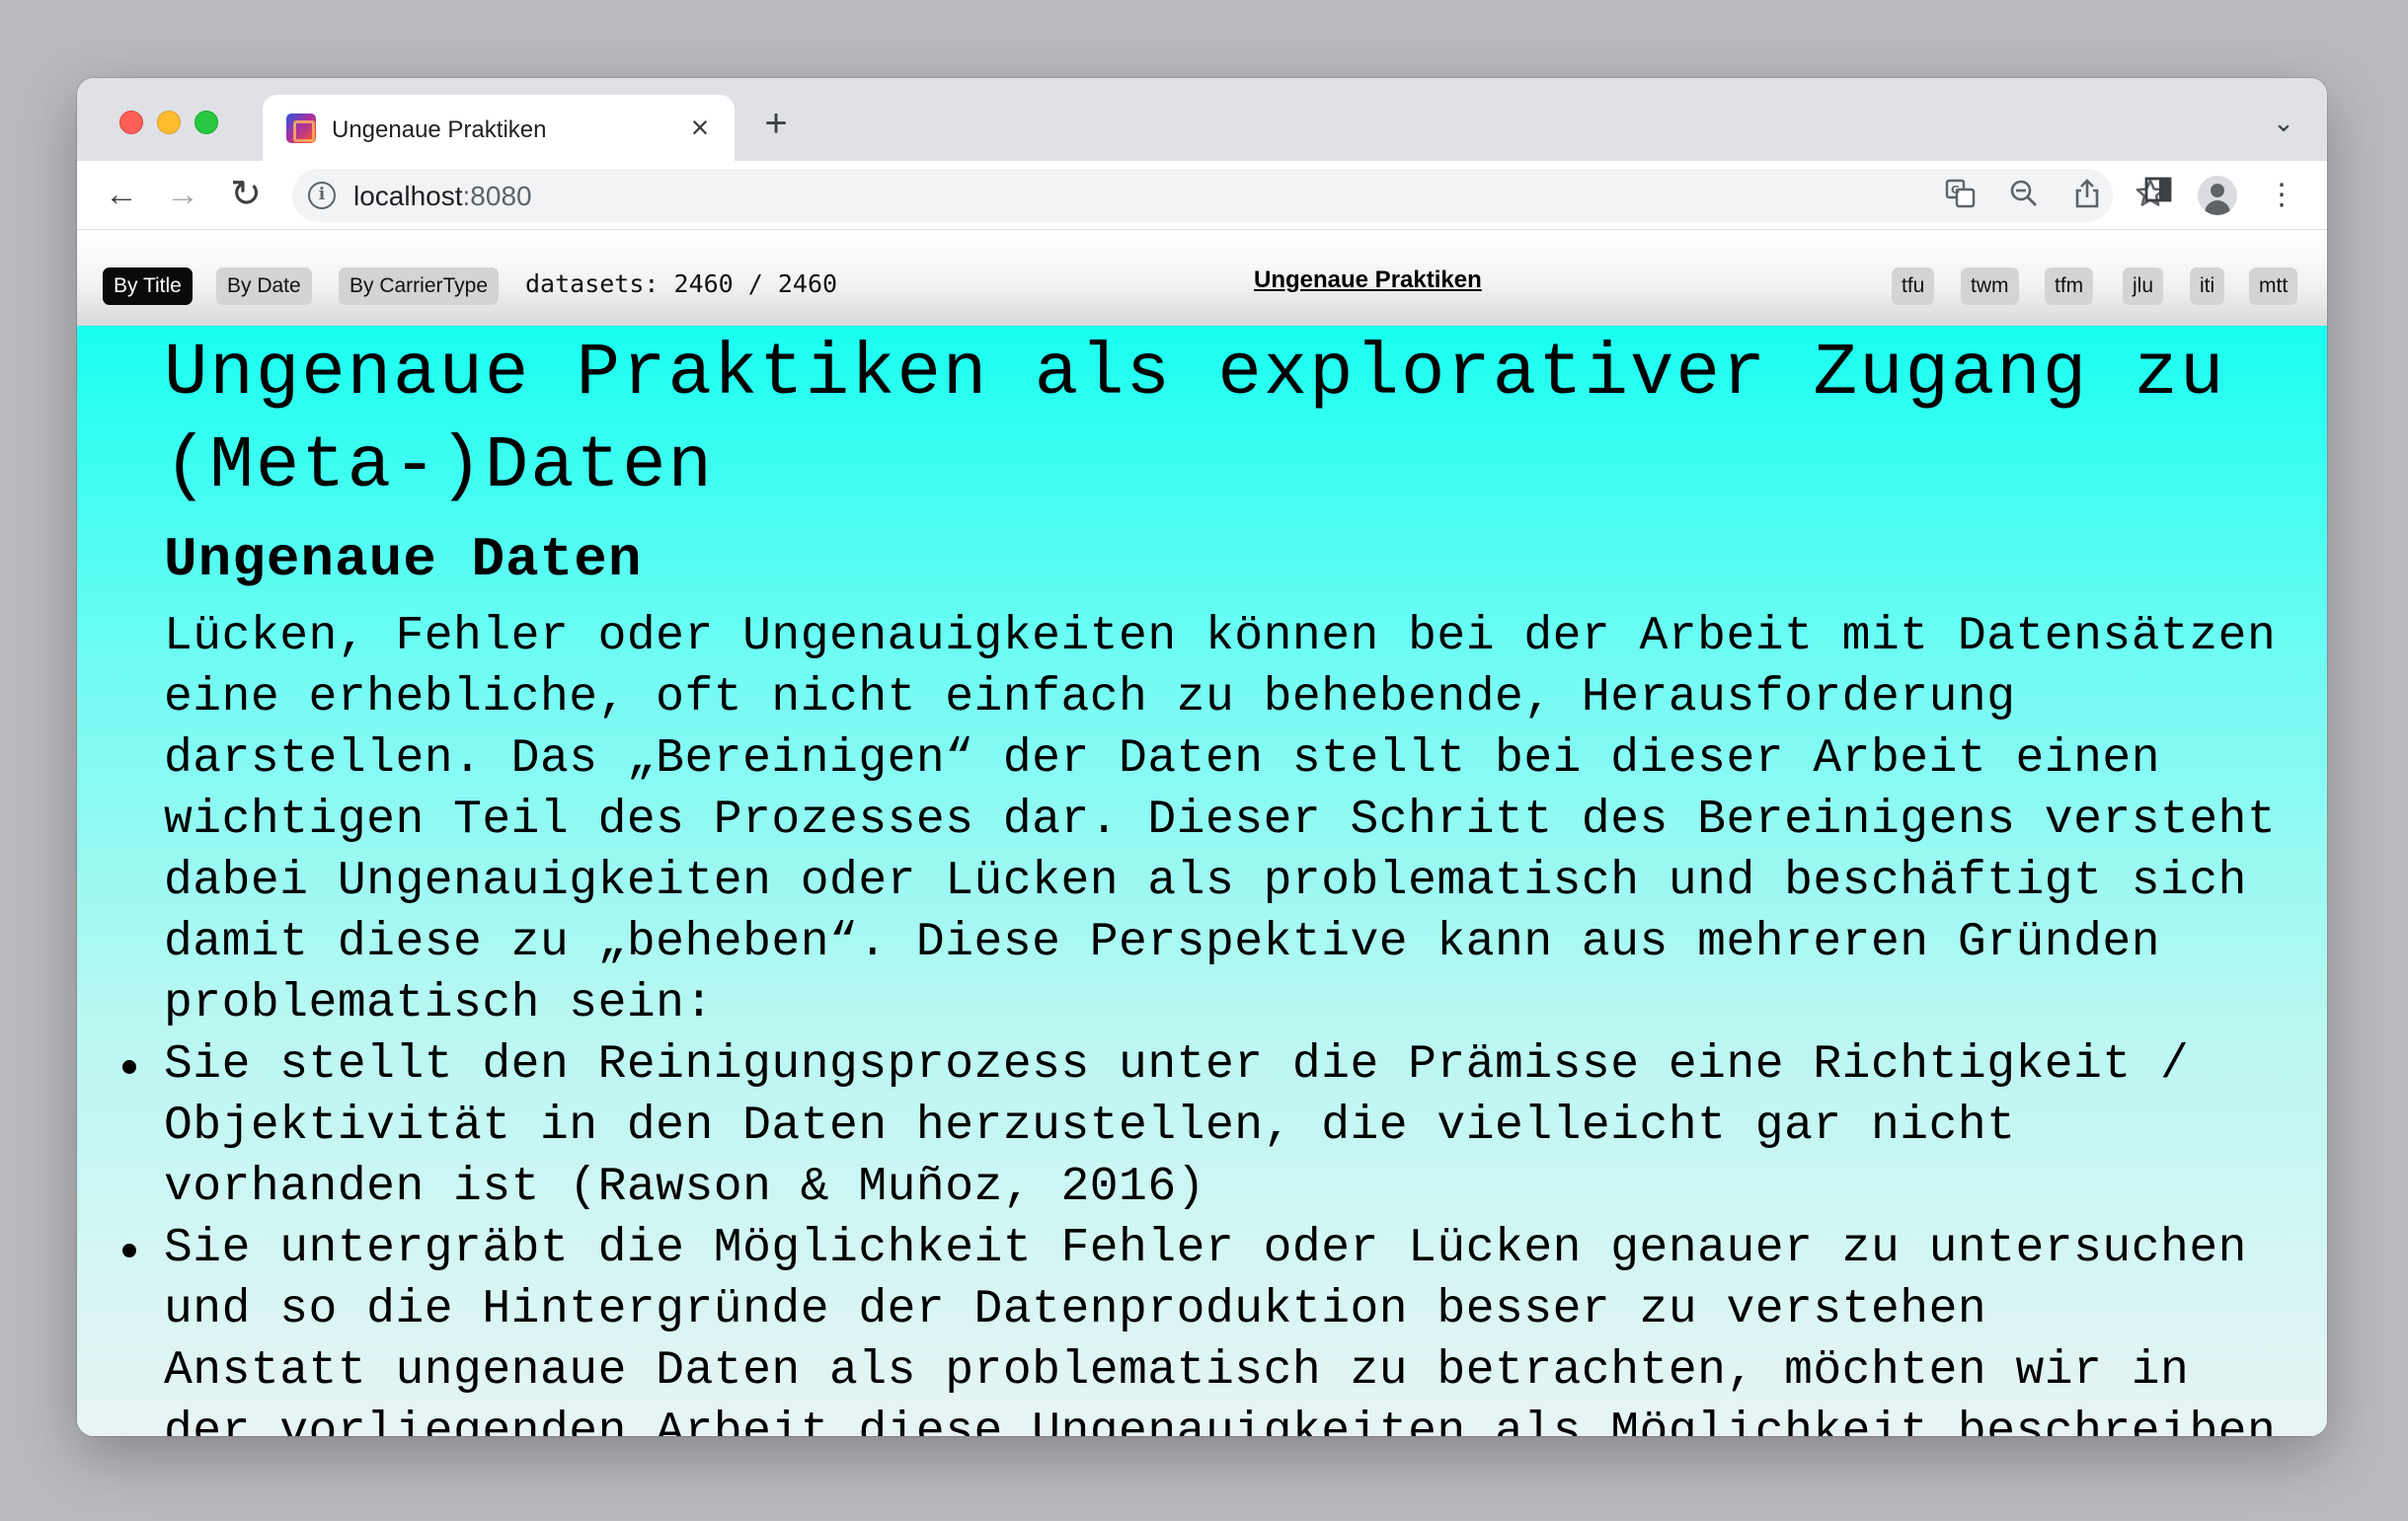 Image resolution: width=2408 pixels, height=1521 pixels. I want to click on tab-search-icon: ⌄, so click(2283, 122).